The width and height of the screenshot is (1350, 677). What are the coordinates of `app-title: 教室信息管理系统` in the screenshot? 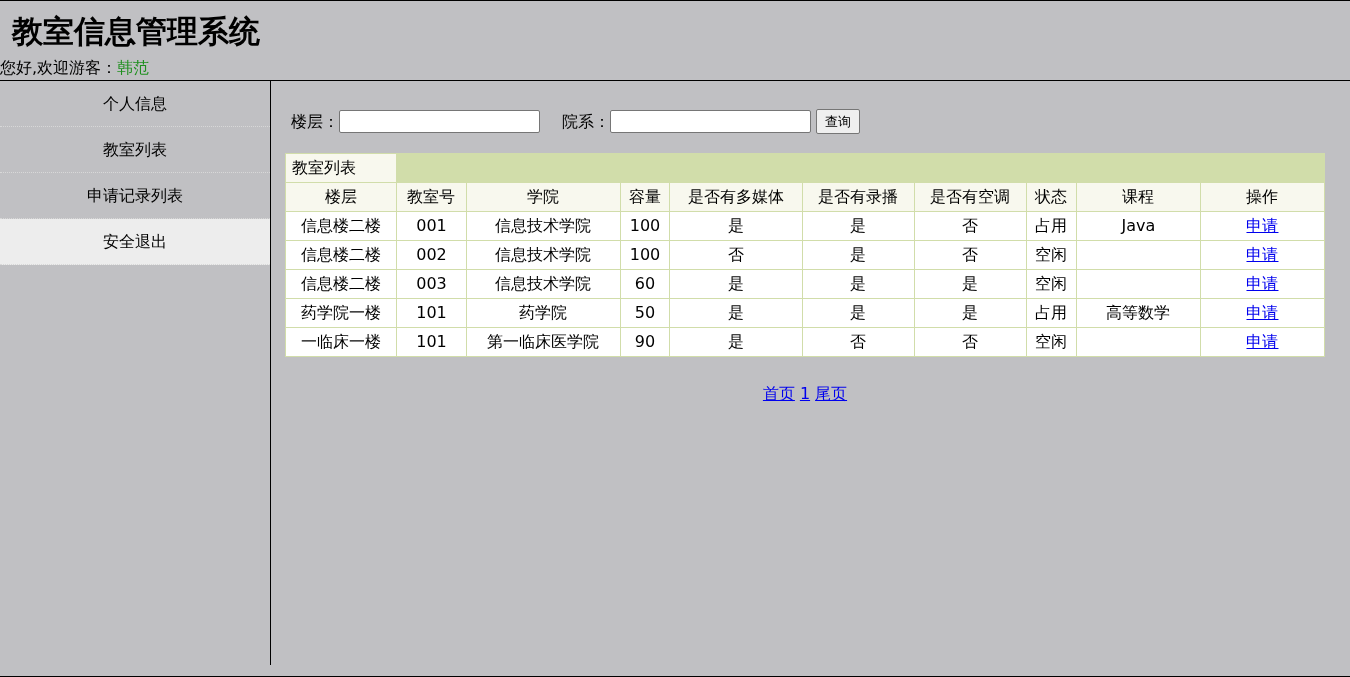 It's located at (135, 31).